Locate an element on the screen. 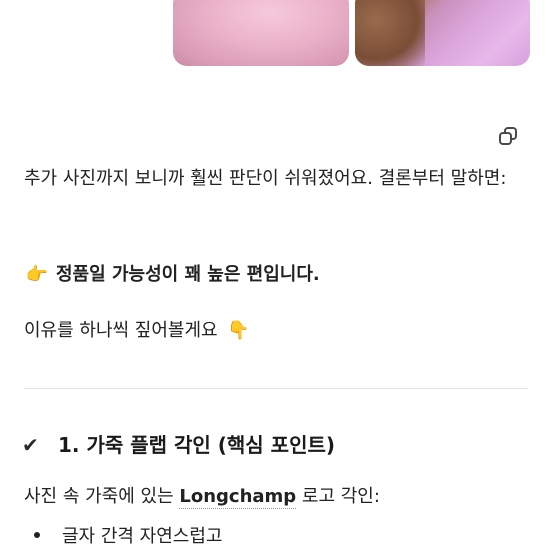  brand-link: Longchamp is located at coordinates (238, 497).